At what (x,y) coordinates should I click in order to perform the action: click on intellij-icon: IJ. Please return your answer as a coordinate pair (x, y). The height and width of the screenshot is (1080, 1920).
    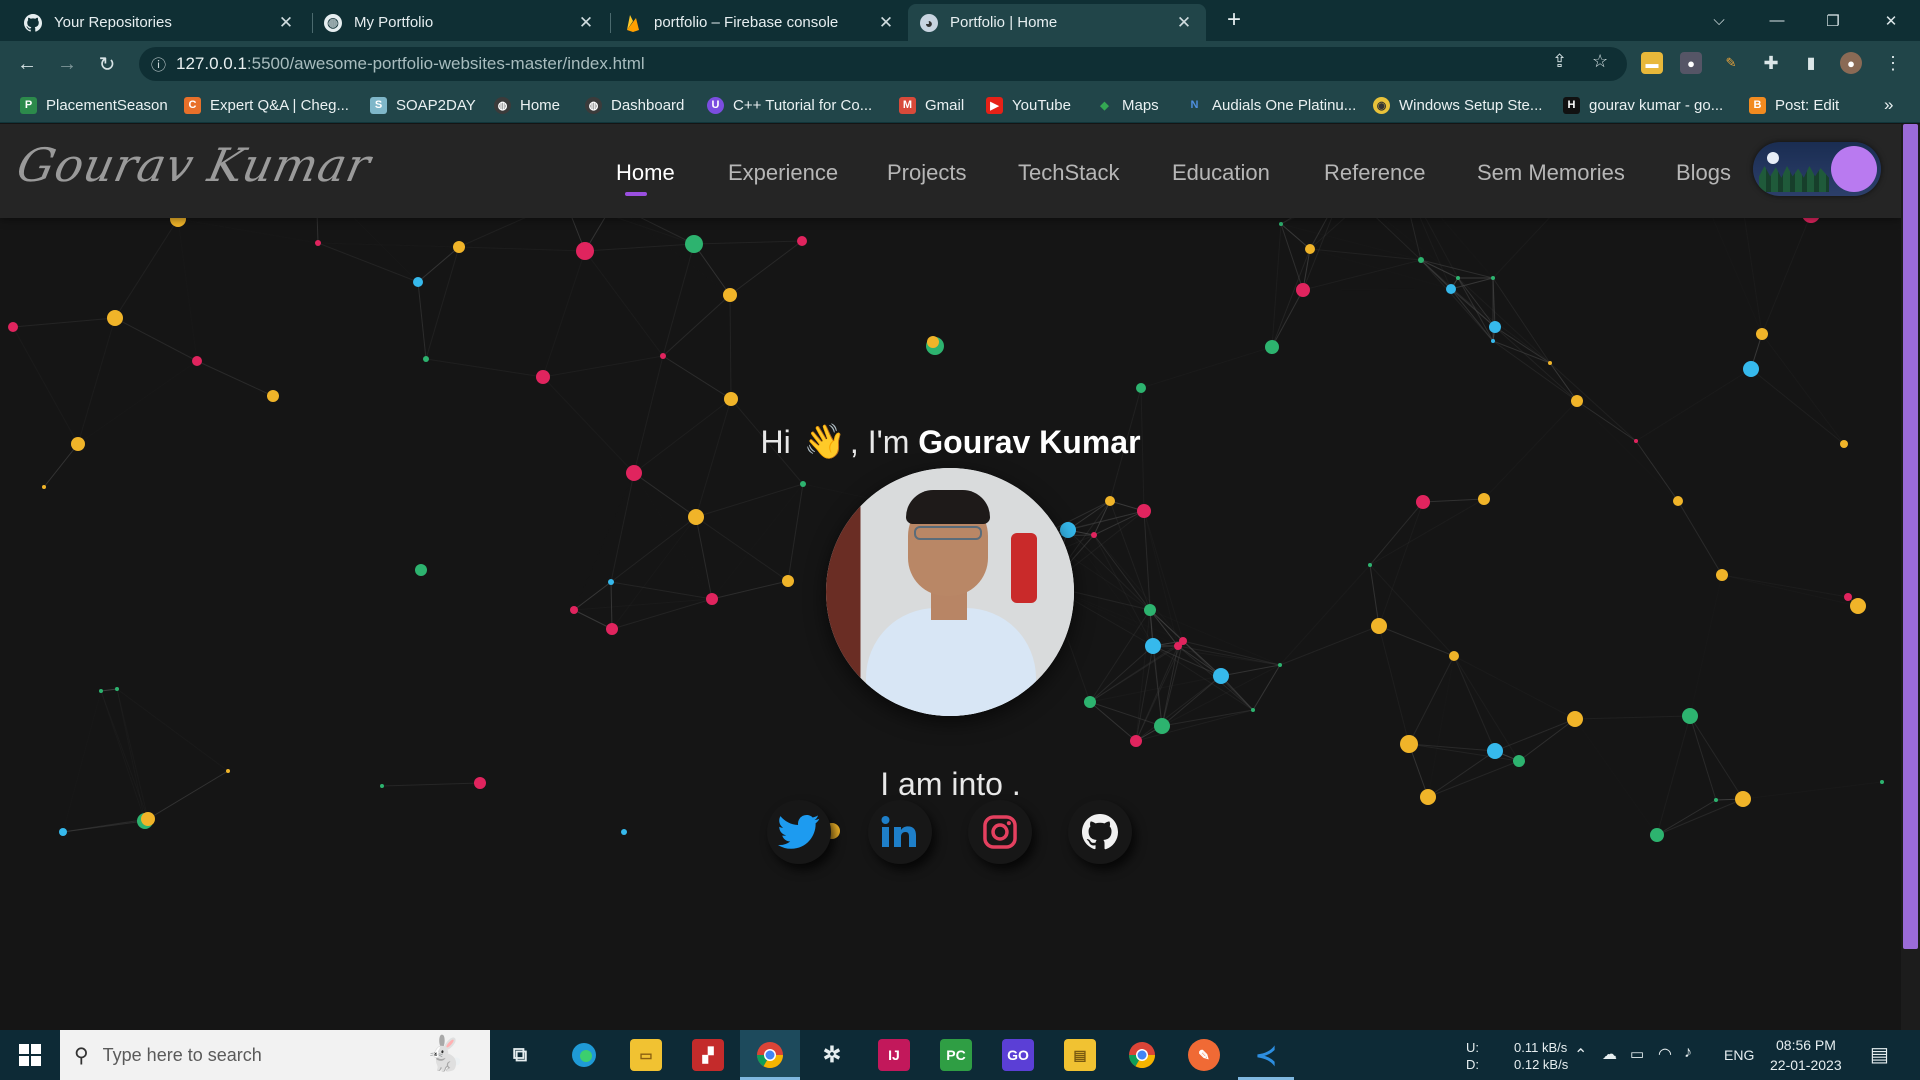
    Looking at the image, I should click on (894, 1055).